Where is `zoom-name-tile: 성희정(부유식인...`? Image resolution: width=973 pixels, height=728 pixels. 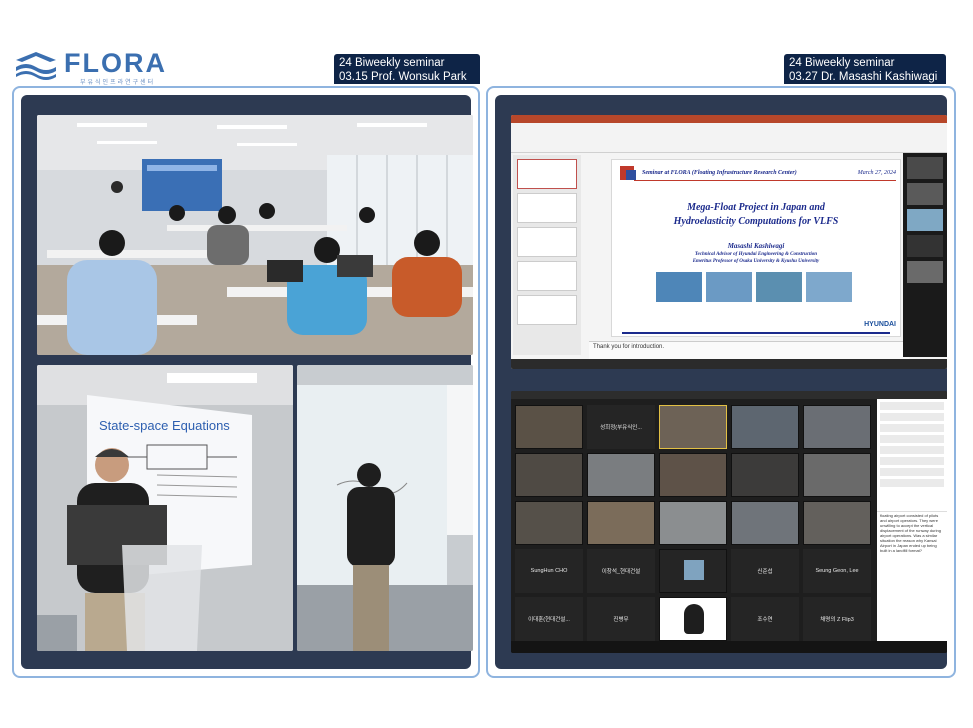
zoom-name-tile: 성희정(부유식인... is located at coordinates (621, 427).